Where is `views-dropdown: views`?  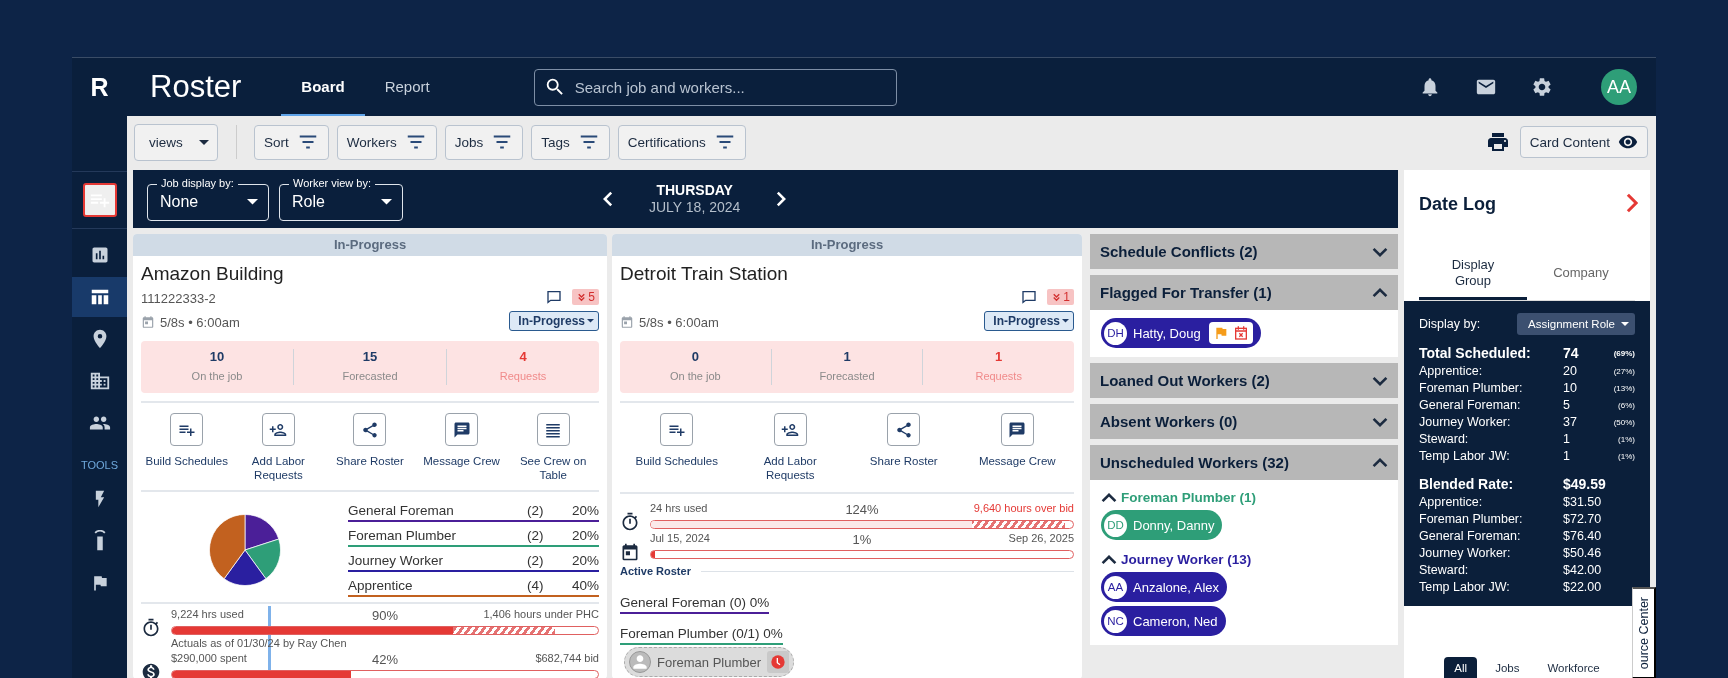 views-dropdown: views is located at coordinates (176, 142).